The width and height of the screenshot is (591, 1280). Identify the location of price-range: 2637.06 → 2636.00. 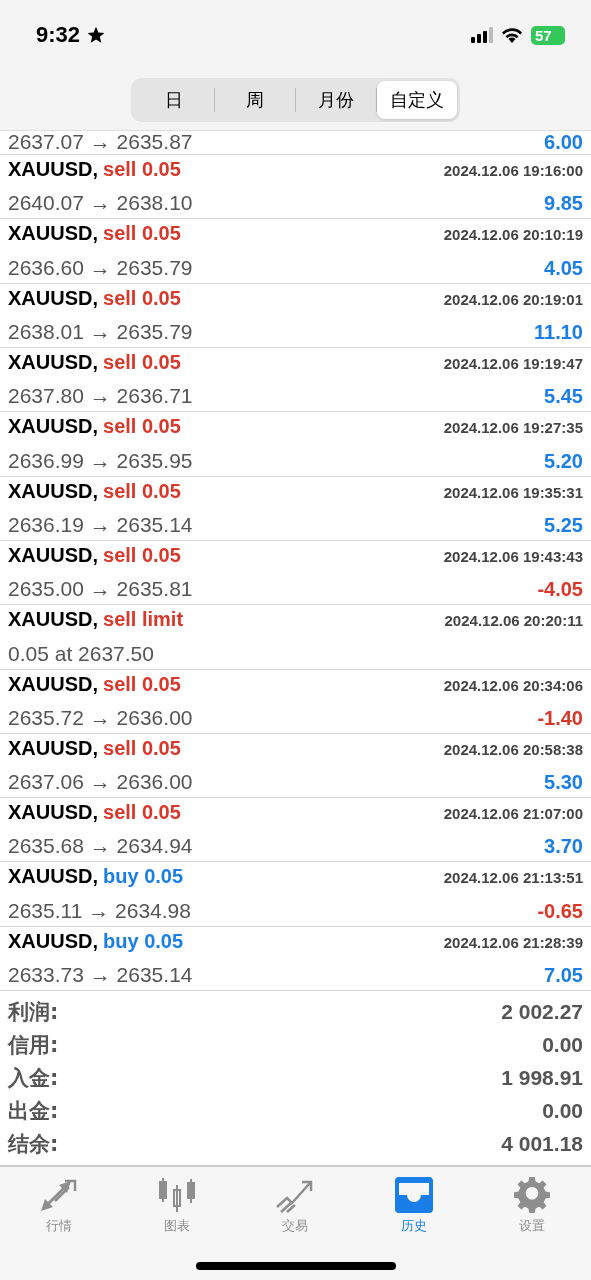
(100, 782).